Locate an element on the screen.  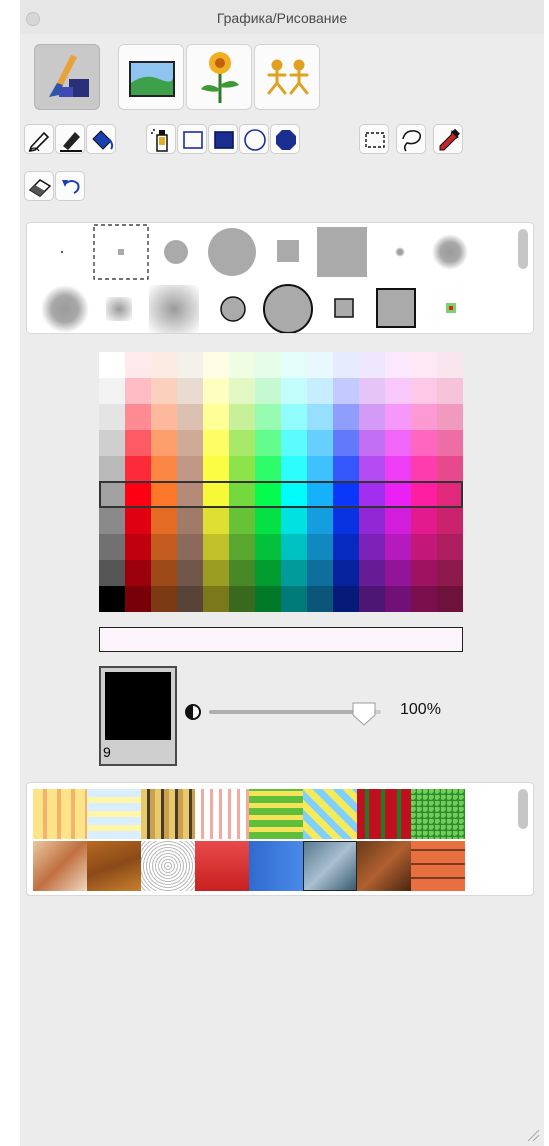
pattern-dark-plaid is located at coordinates (168, 814).